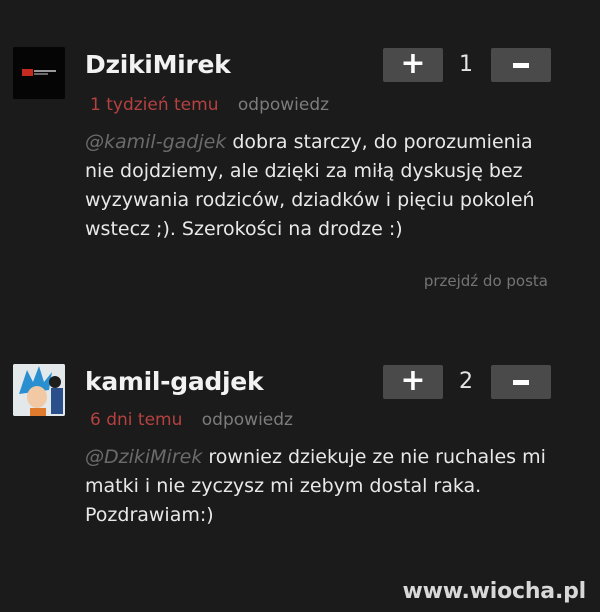 The image size is (600, 612). I want to click on comment-author: kamil-gadjek, so click(174, 381).